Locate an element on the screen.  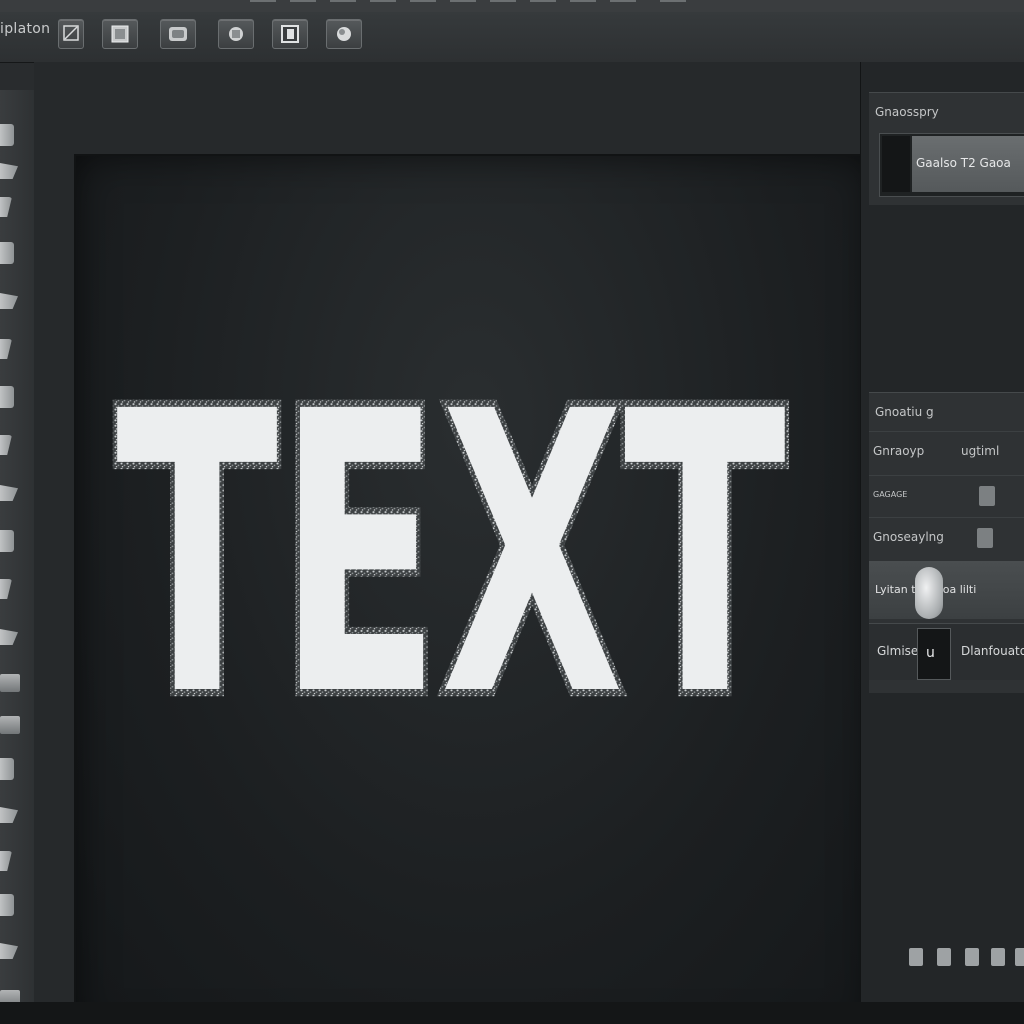
dodge-tool is located at coordinates (13, 727).